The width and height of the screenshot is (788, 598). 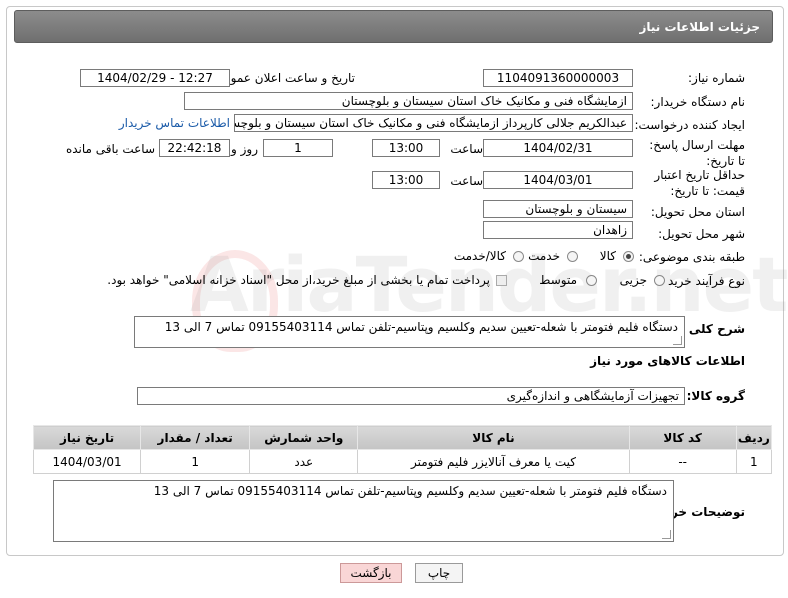 What do you see at coordinates (558, 280) in the screenshot?
I see `process-medium-label: متوسط` at bounding box center [558, 280].